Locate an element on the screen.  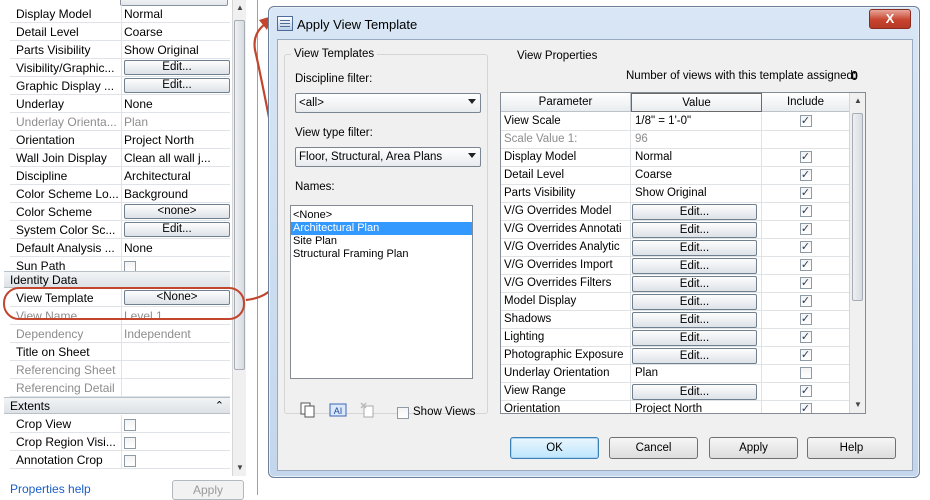
property-edit-button: <none> is located at coordinates (177, 211).